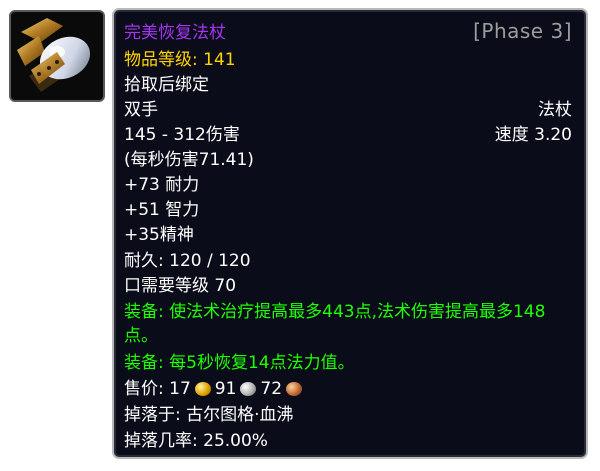  I want to click on hand-type: 双手, so click(141, 110).